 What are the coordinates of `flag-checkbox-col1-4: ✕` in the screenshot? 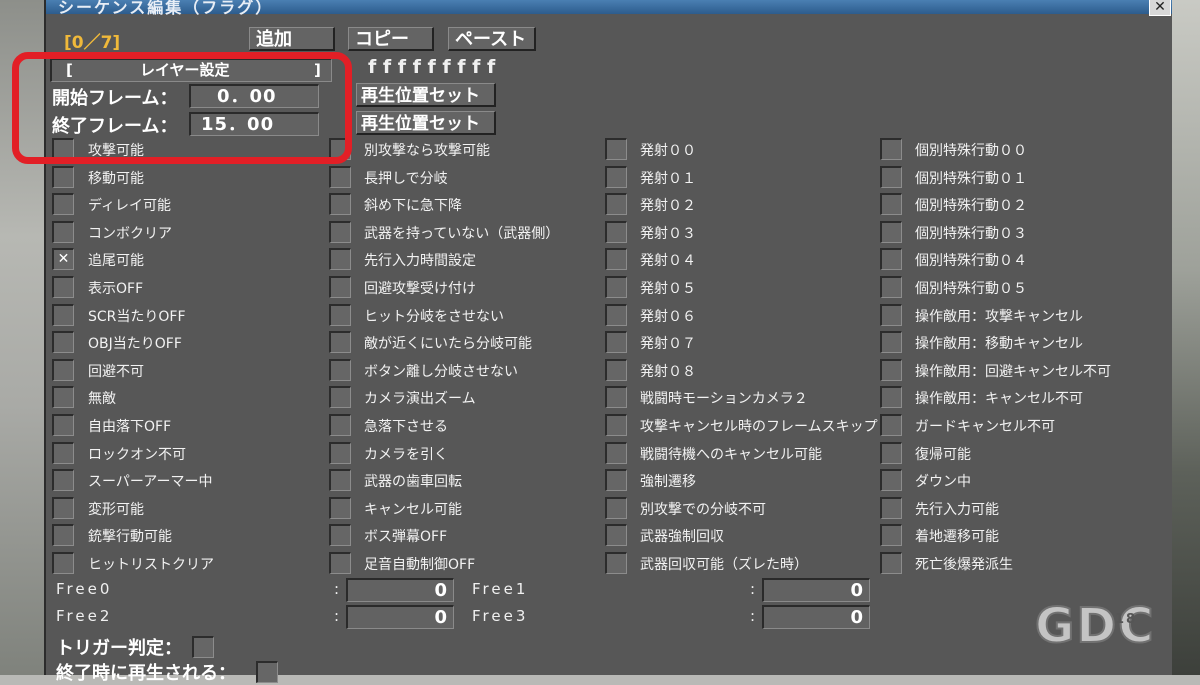 It's located at (63, 259).